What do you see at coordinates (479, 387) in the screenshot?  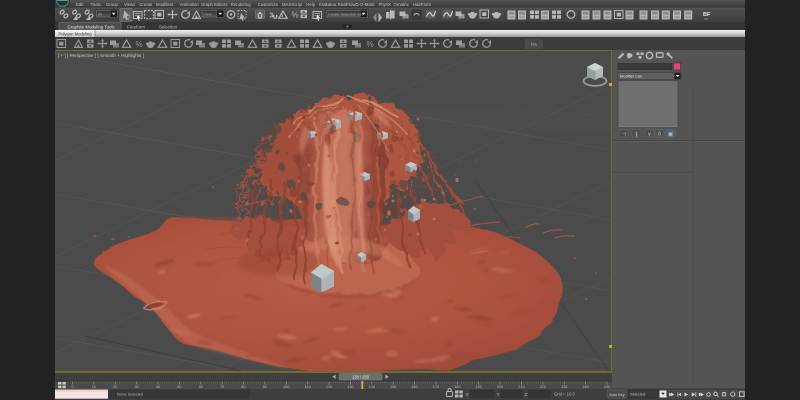 I see `svg-text: 190` at bounding box center [479, 387].